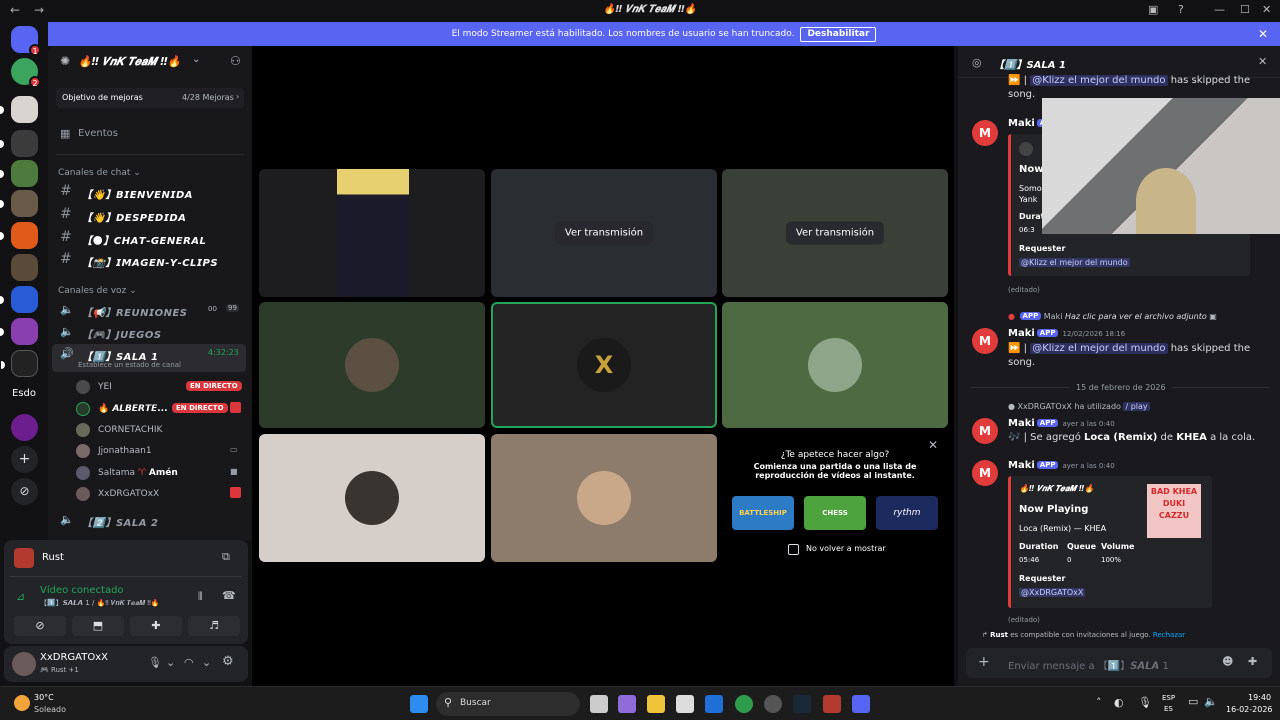  Describe the element at coordinates (100, 603) in the screenshot. I see `connection-location: 【1️⃣】𝙎𝘼𝙇𝘼 1 / 🔥‼ 𝑽𝒏𝑲 𝑻𝒆𝒂𝑴 ‼🔥` at that location.